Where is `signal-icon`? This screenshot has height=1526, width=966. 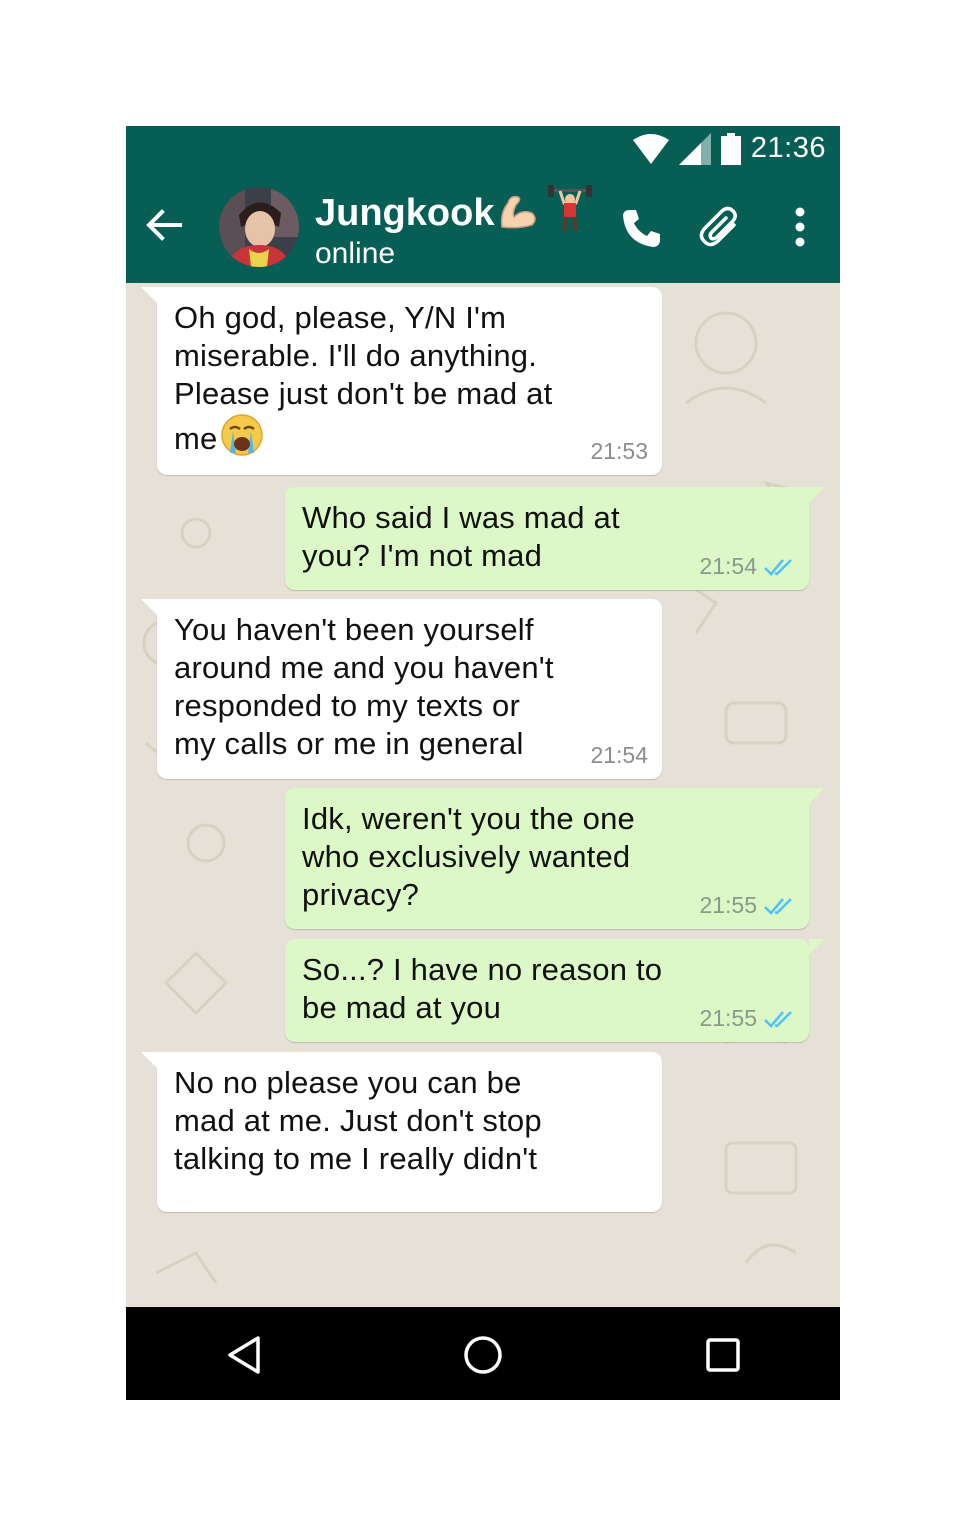 signal-icon is located at coordinates (694, 148).